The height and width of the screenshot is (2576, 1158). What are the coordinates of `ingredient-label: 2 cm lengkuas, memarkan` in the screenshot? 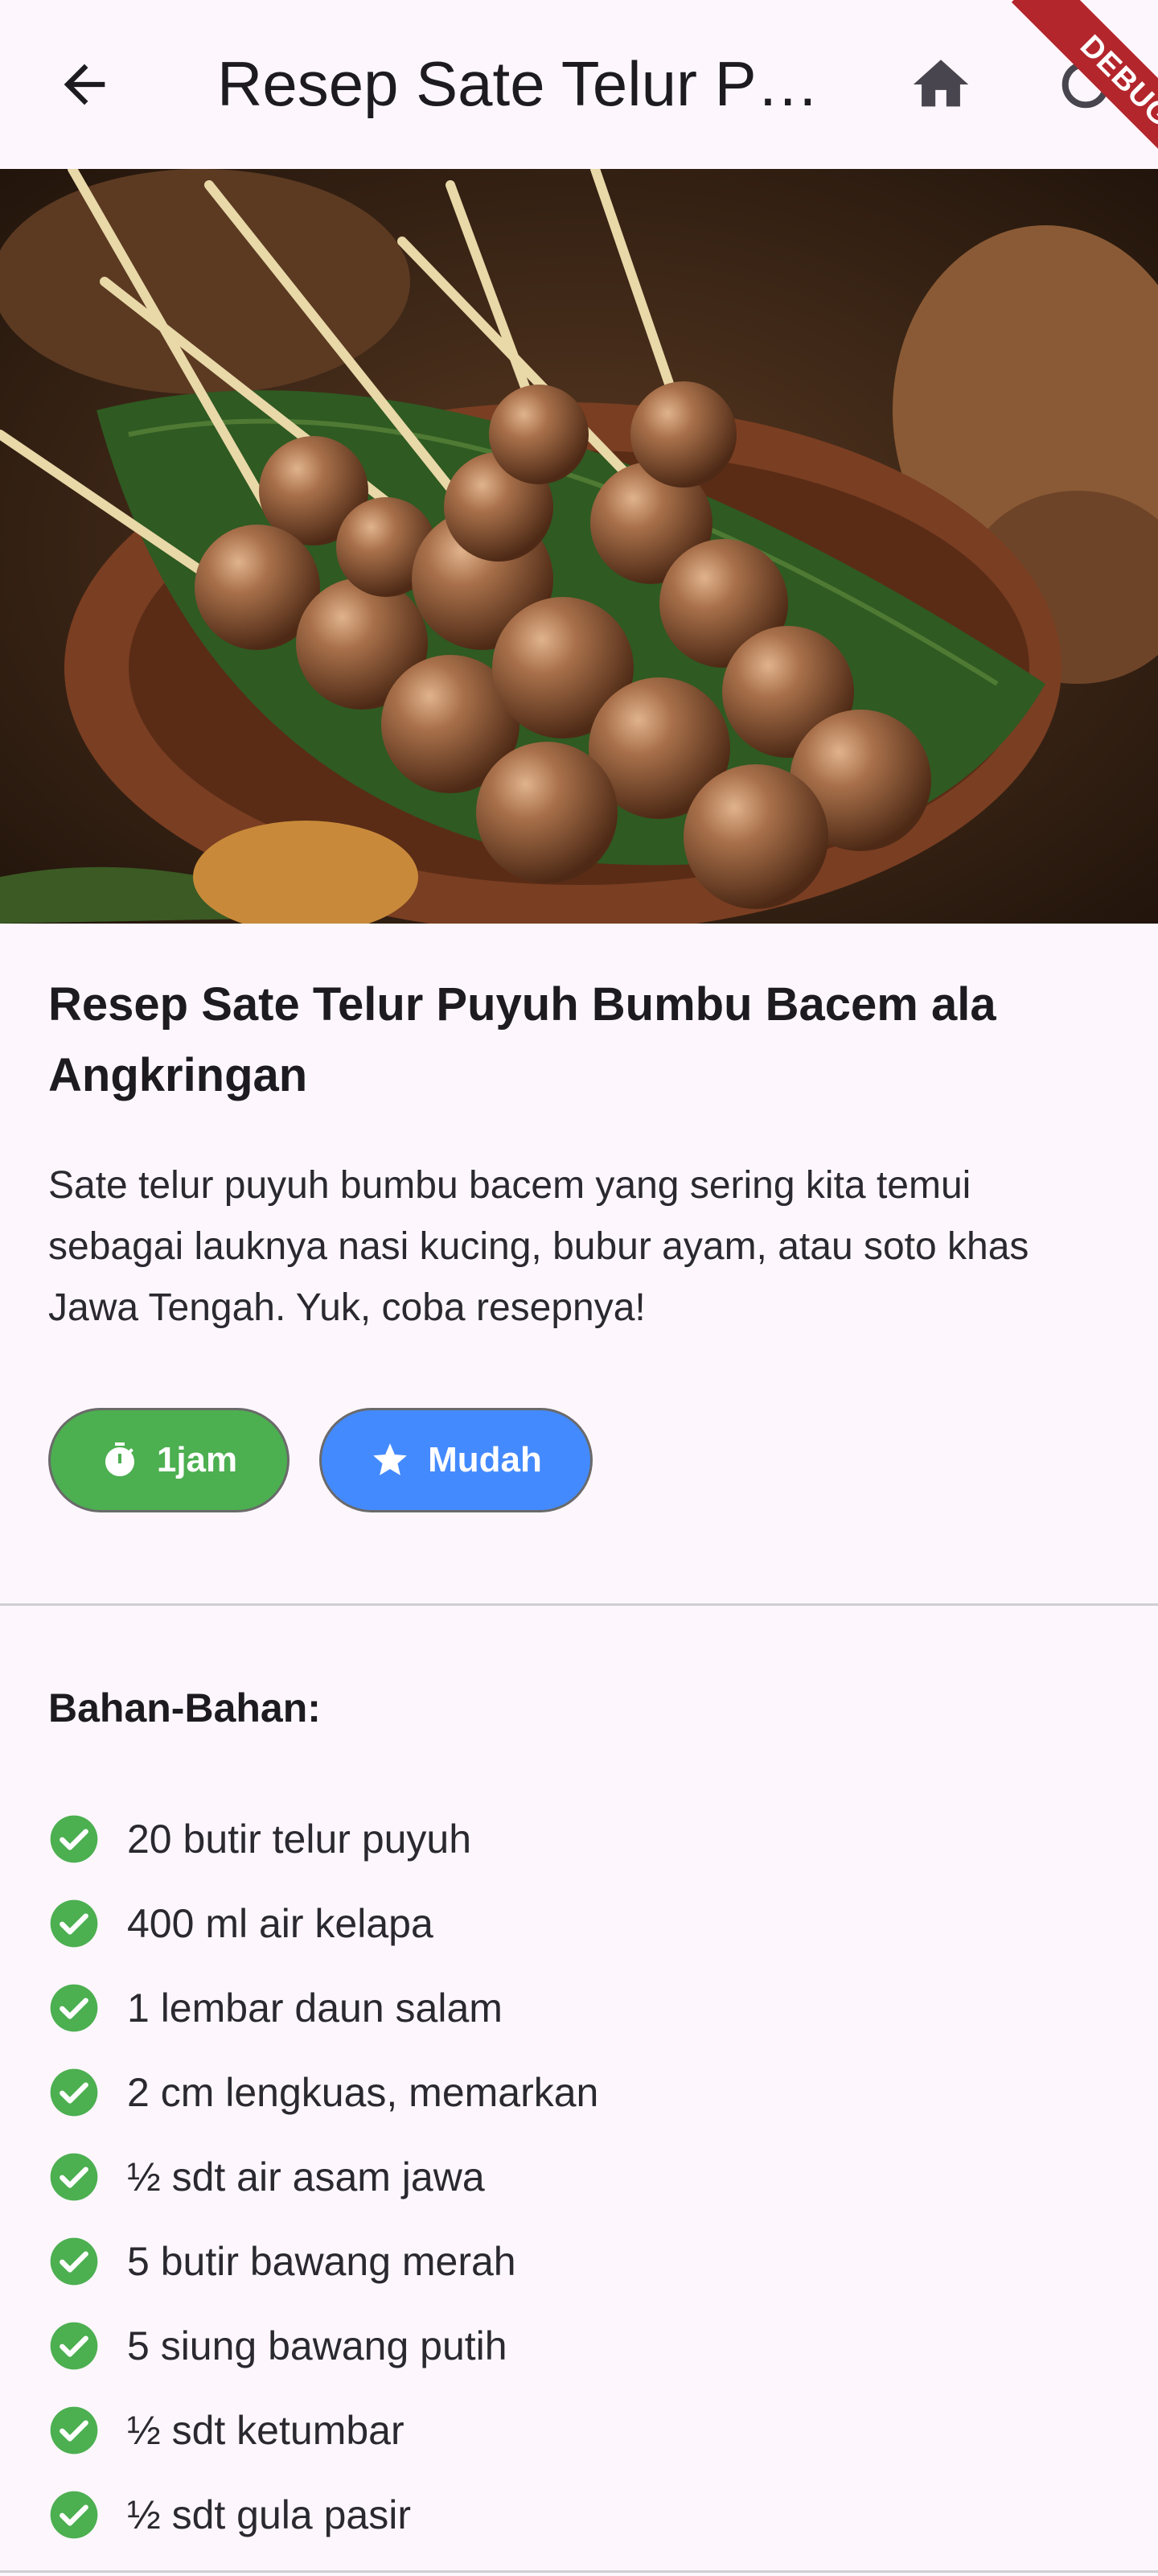 It's located at (363, 2092).